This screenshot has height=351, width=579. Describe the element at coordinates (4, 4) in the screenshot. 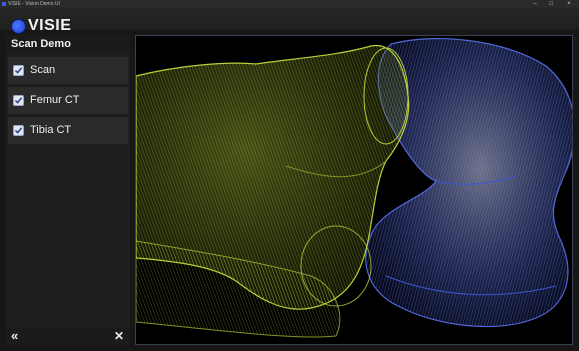

I see `app-icon` at that location.